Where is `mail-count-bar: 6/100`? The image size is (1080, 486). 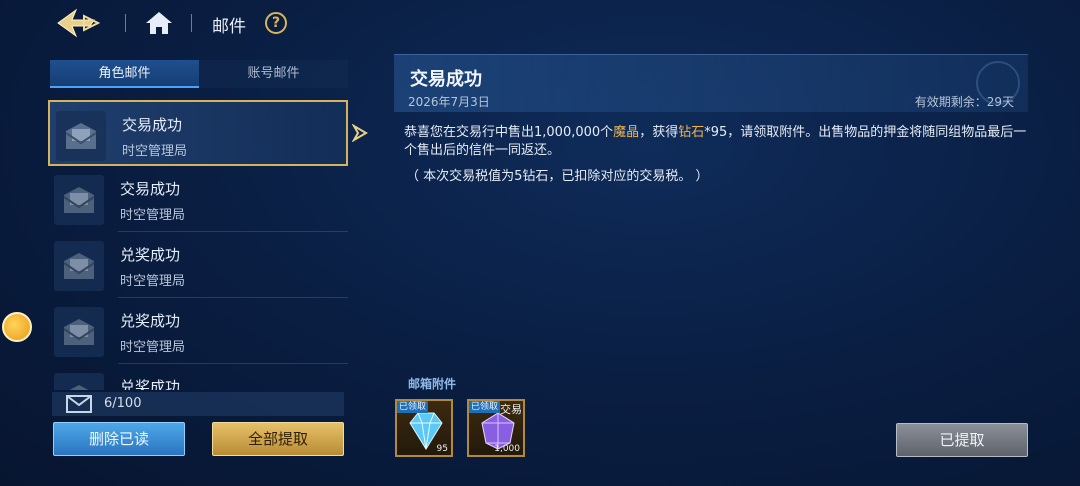
mail-count-bar: 6/100 is located at coordinates (198, 404).